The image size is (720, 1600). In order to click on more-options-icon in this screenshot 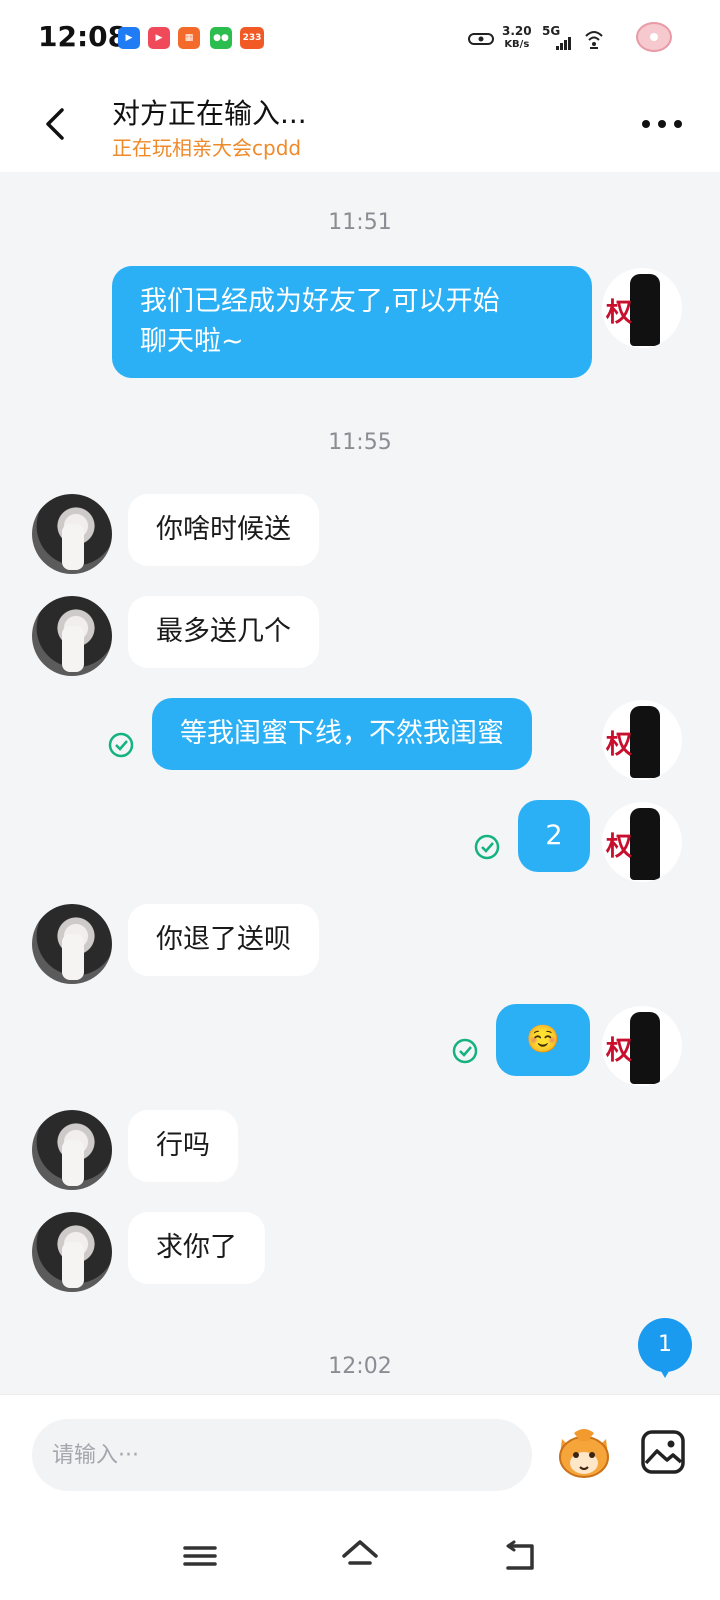, I will do `click(662, 123)`.